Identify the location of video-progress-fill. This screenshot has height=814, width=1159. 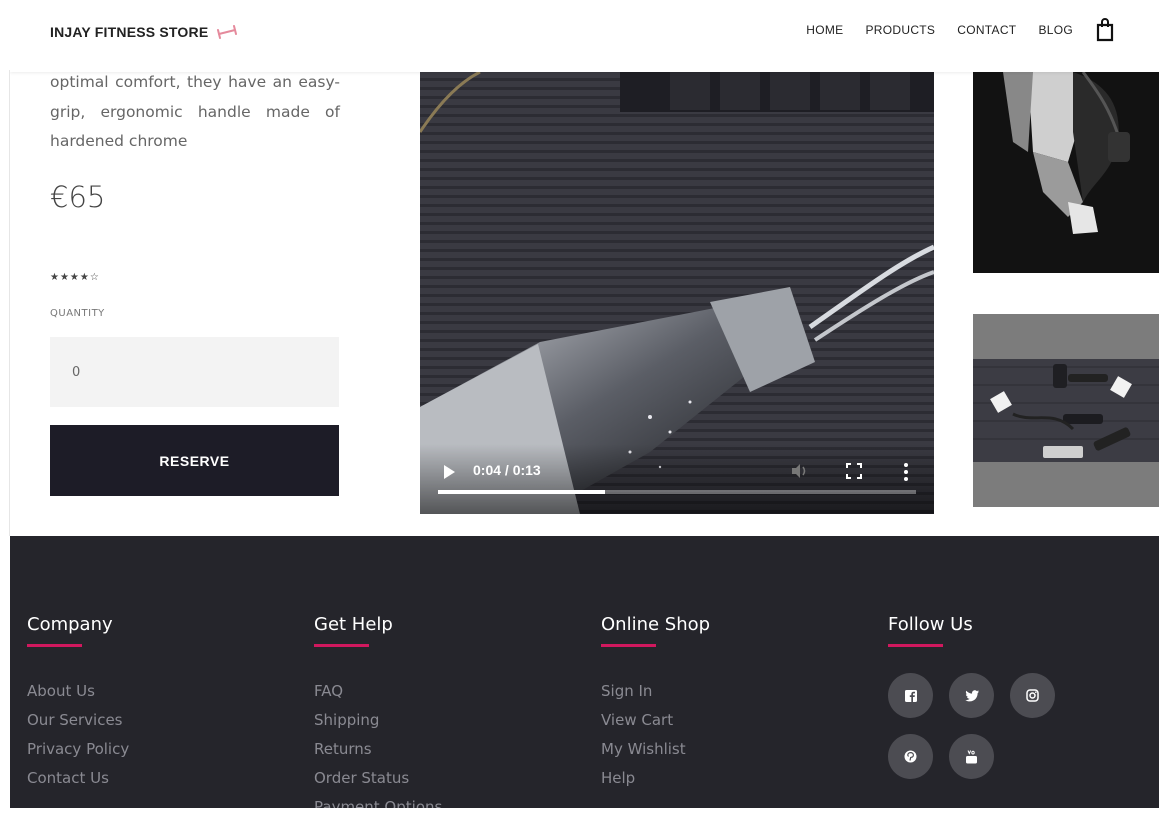
(522, 492).